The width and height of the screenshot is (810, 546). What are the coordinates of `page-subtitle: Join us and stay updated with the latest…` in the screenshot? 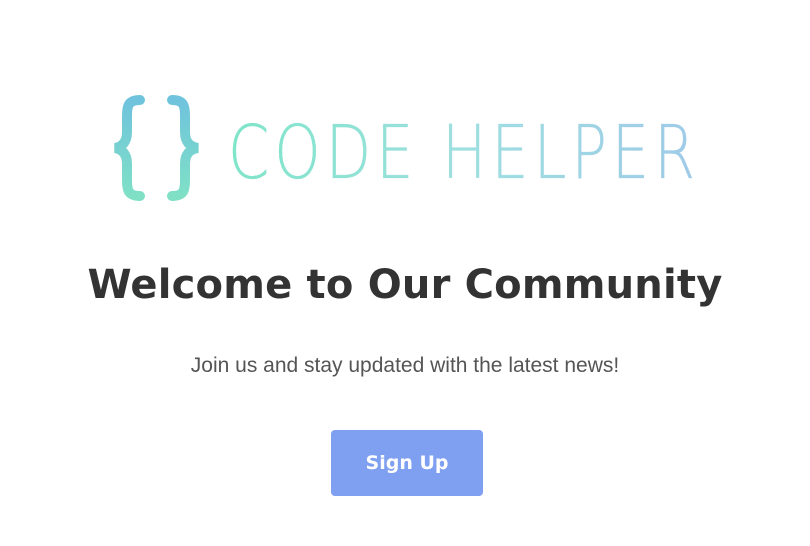 It's located at (405, 365).